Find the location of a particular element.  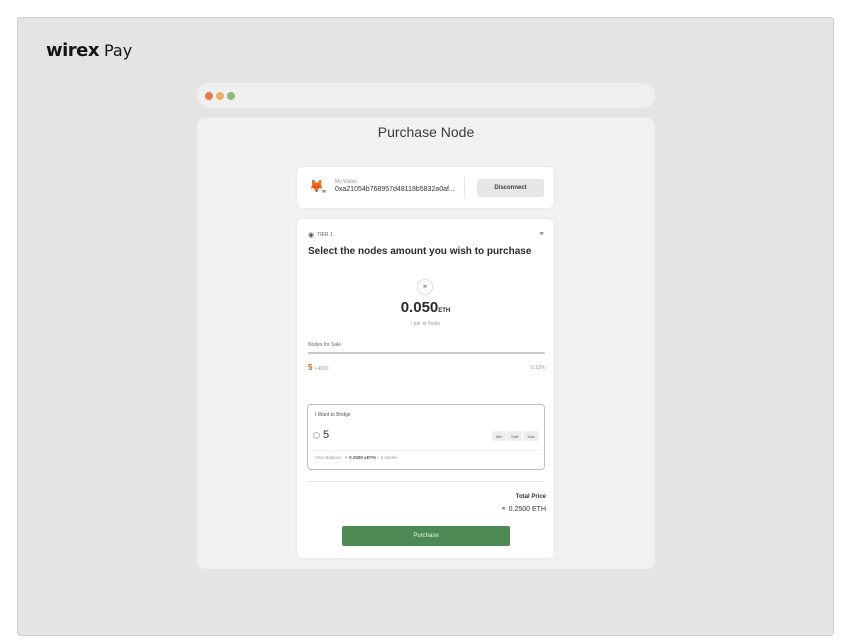

sold-count: 5 is located at coordinates (310, 367).